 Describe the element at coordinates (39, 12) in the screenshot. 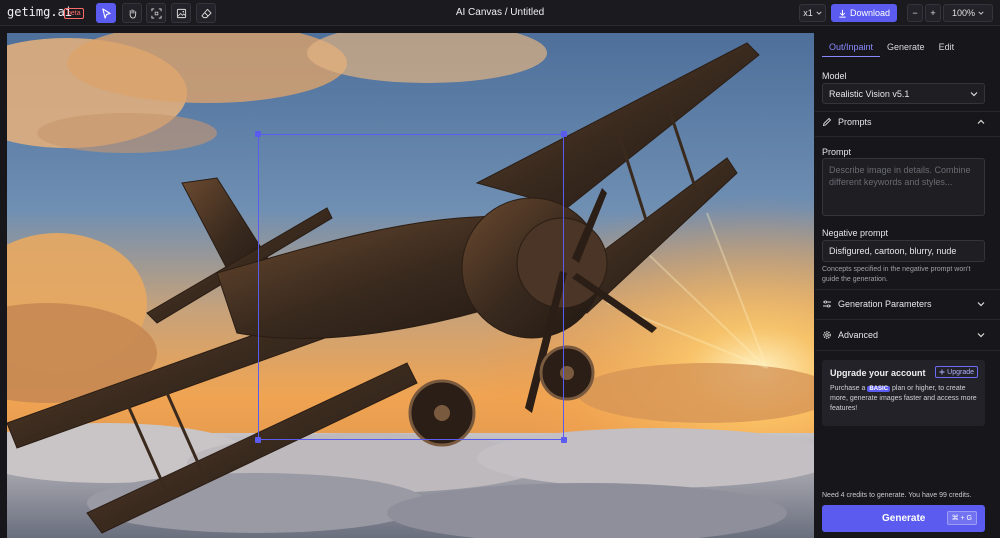

I see `logo: getimg.ai` at that location.